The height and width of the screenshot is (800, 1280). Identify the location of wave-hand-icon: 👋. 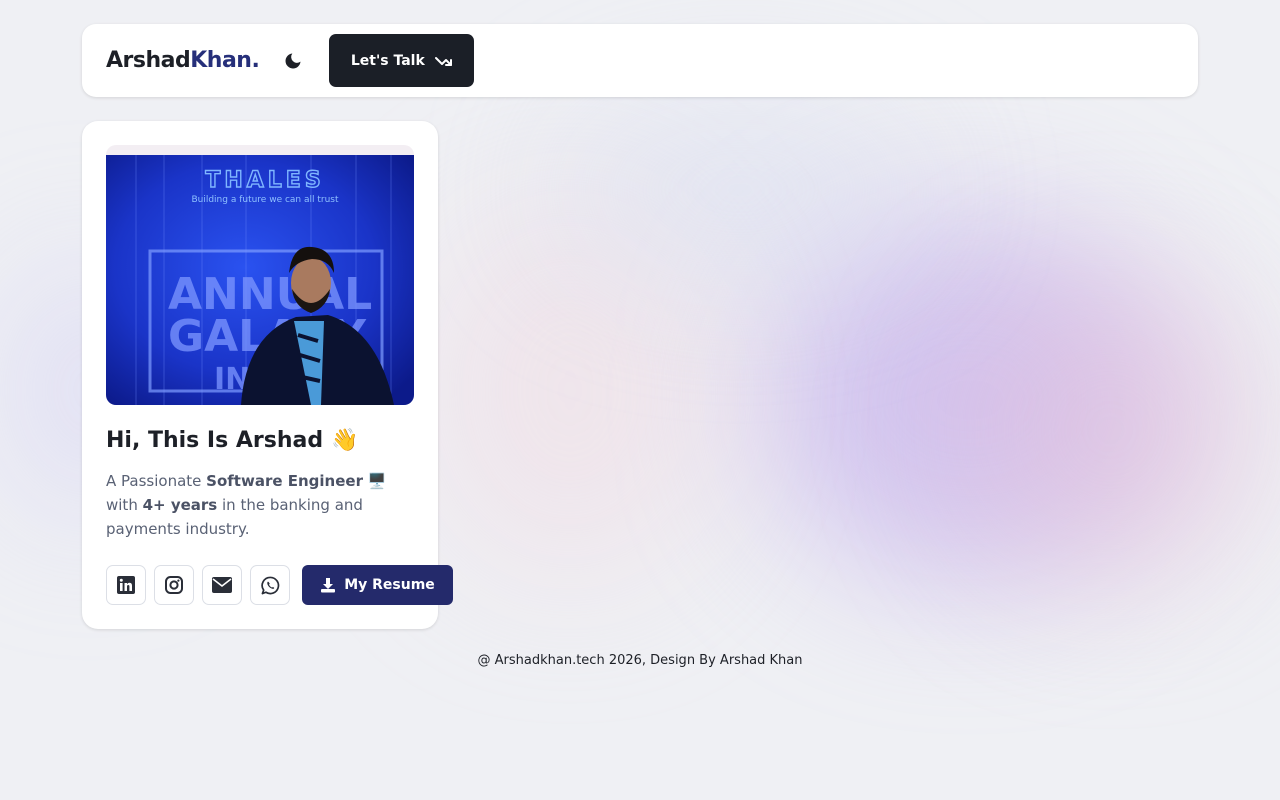
(345, 440).